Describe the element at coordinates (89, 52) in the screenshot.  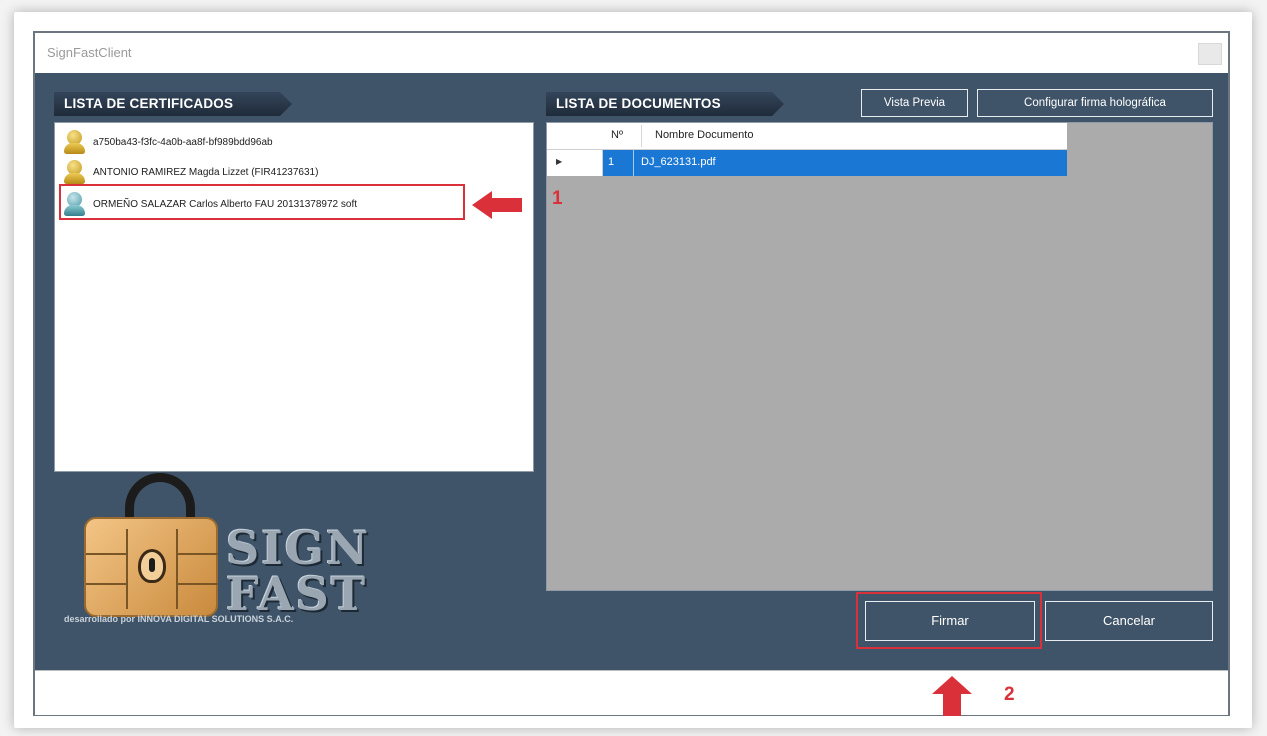
I see `window-title: SignFastClient` at that location.